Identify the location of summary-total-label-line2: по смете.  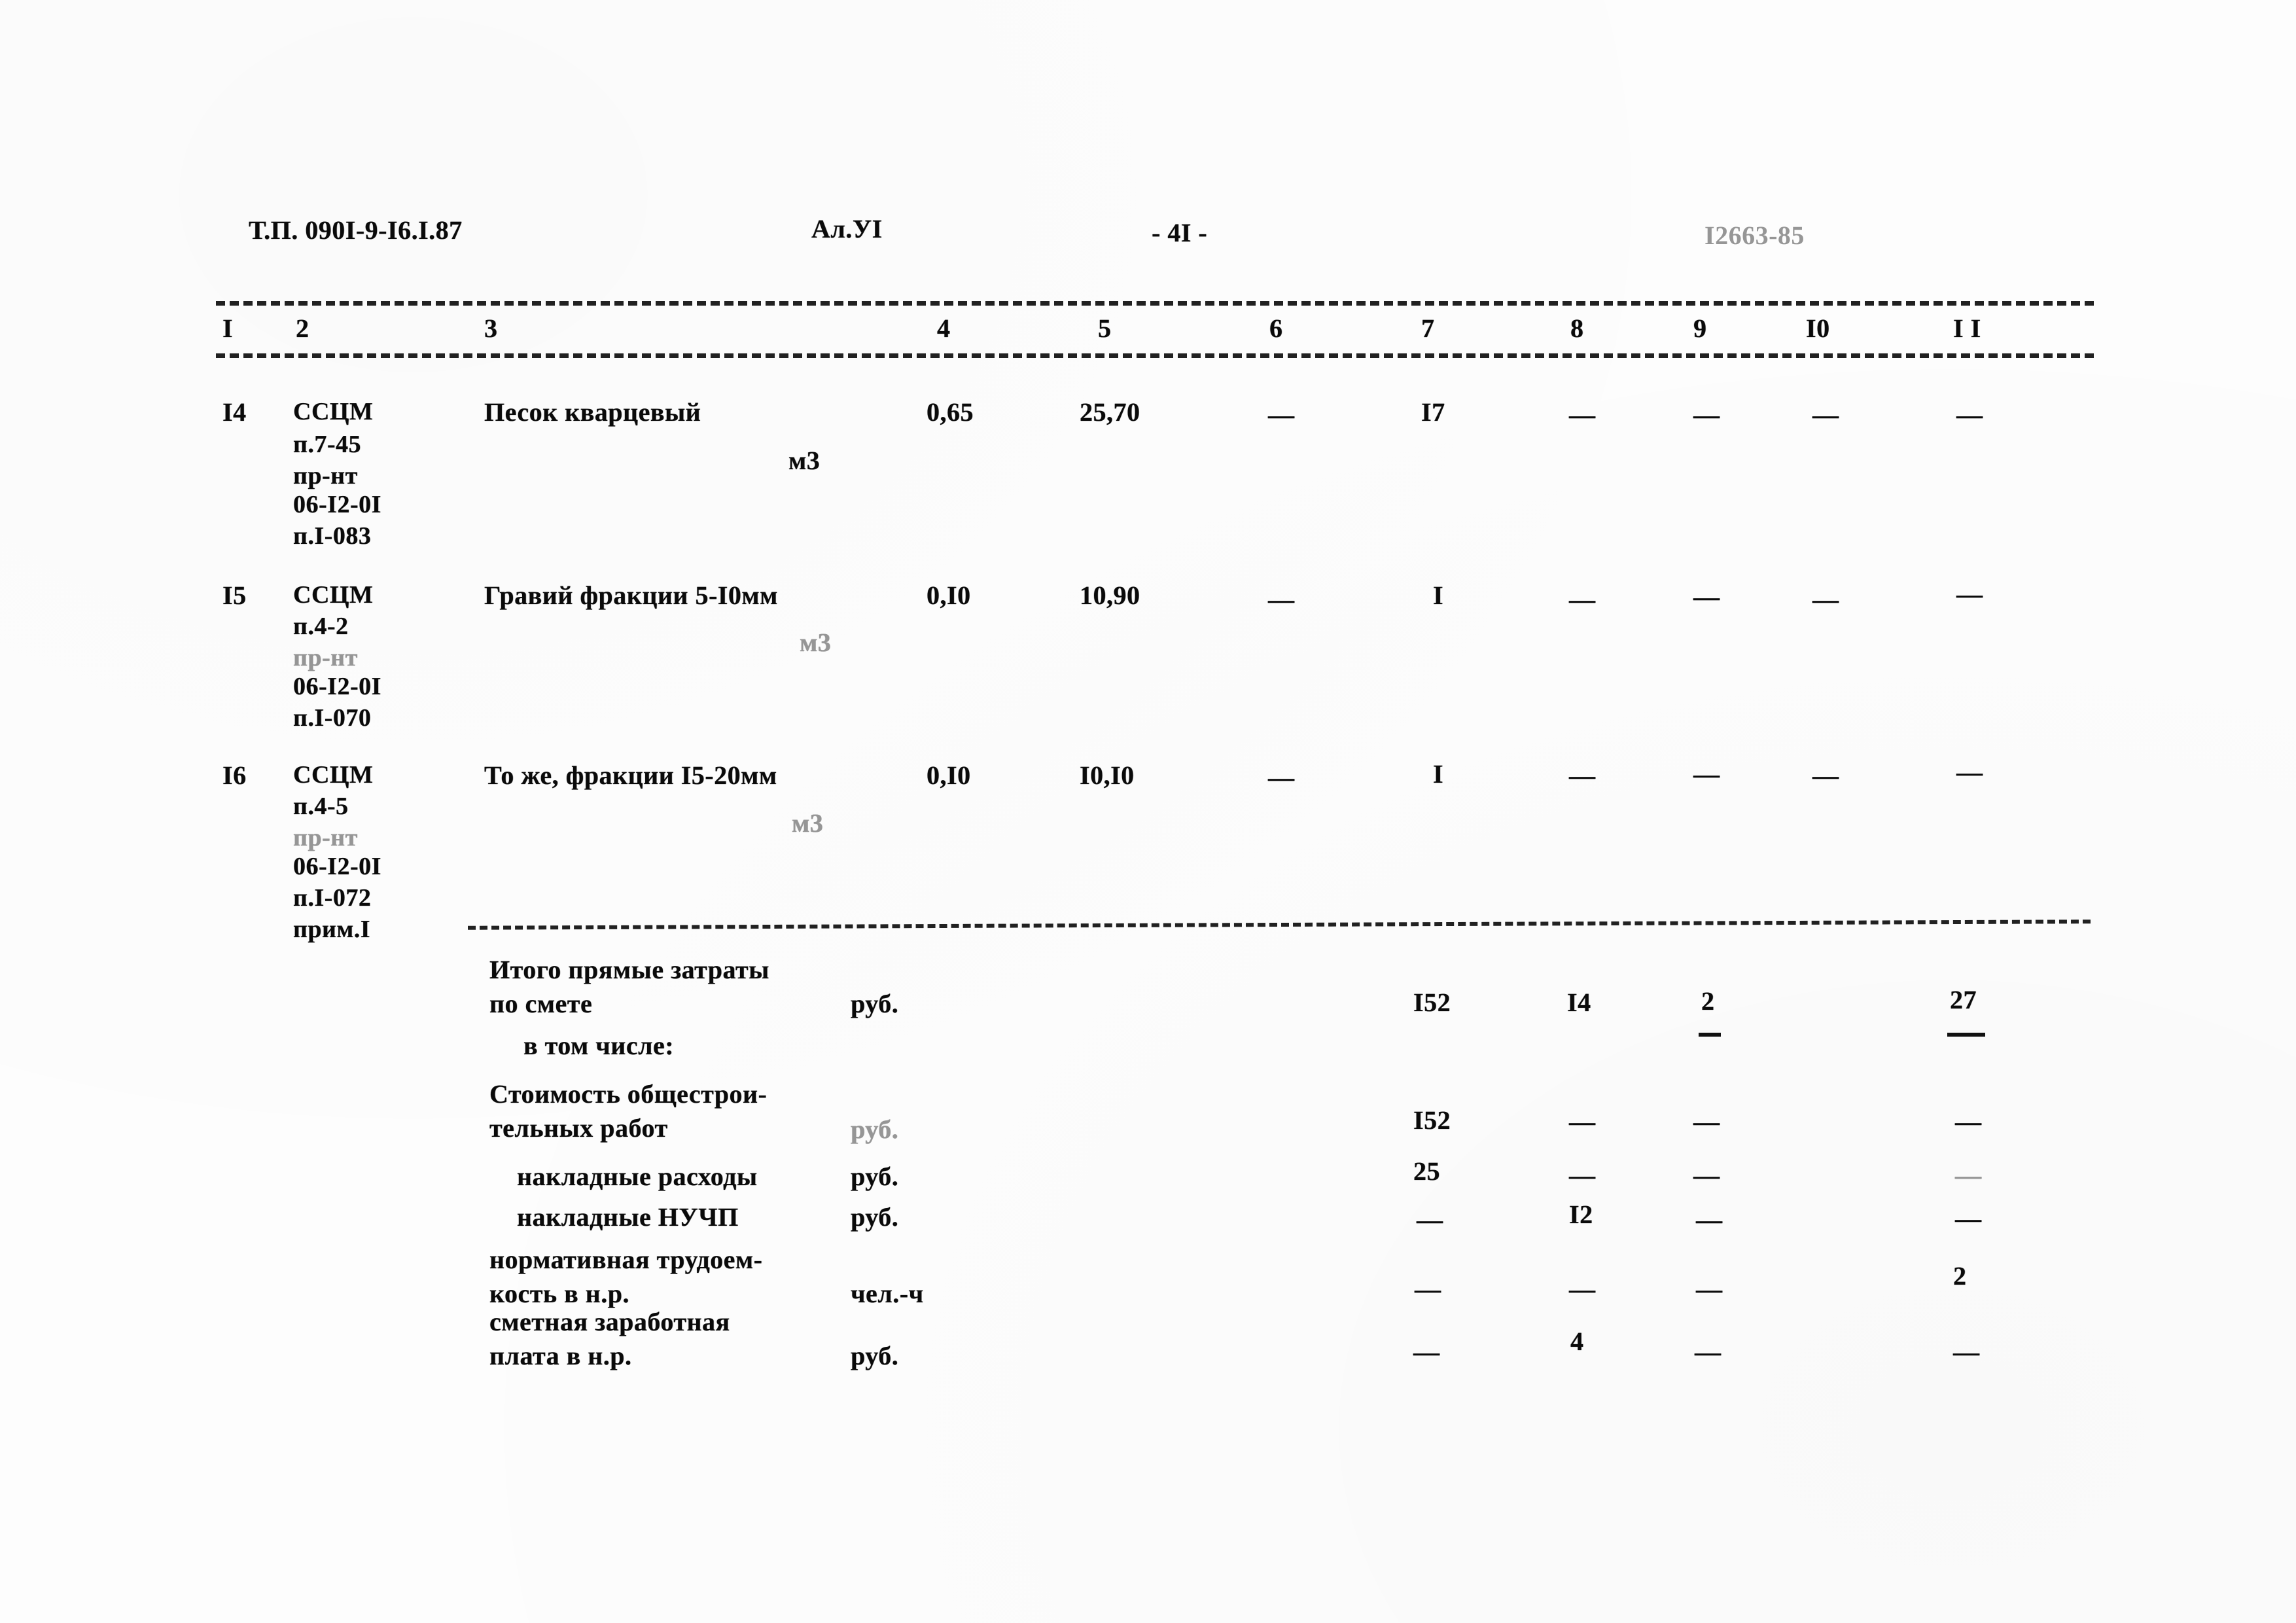
(541, 1003).